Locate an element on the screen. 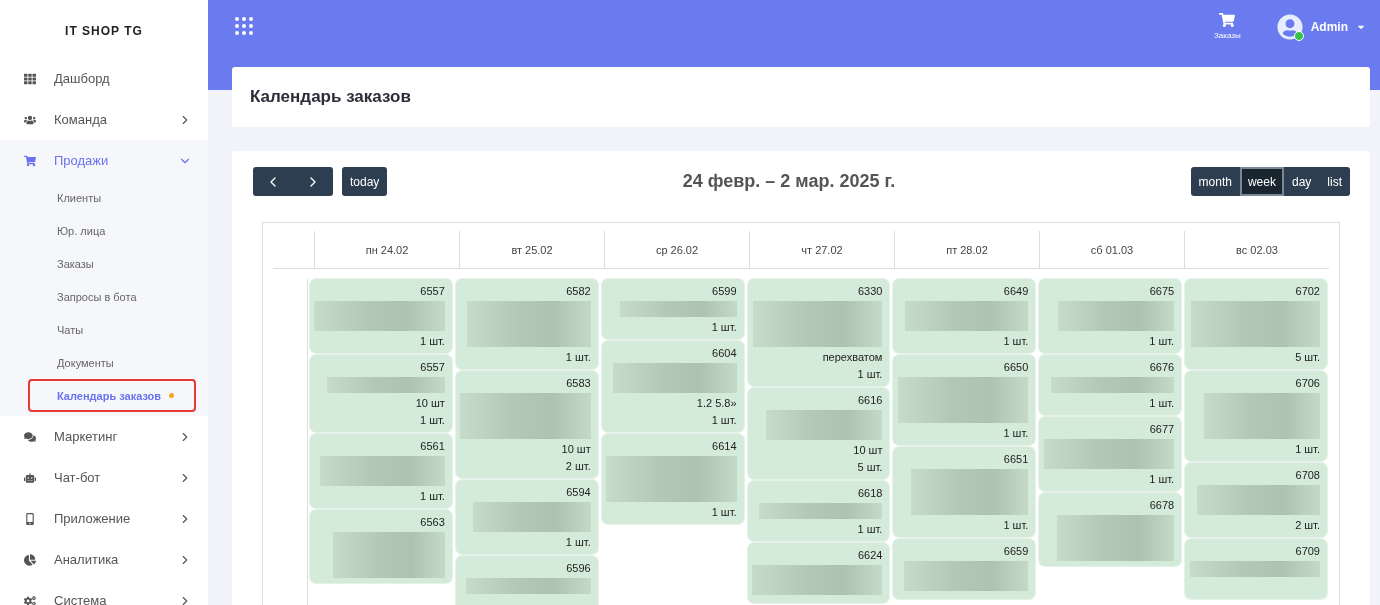 The width and height of the screenshot is (1380, 605). order-event: 6330 перехватом 1 шт. is located at coordinates (818, 332).